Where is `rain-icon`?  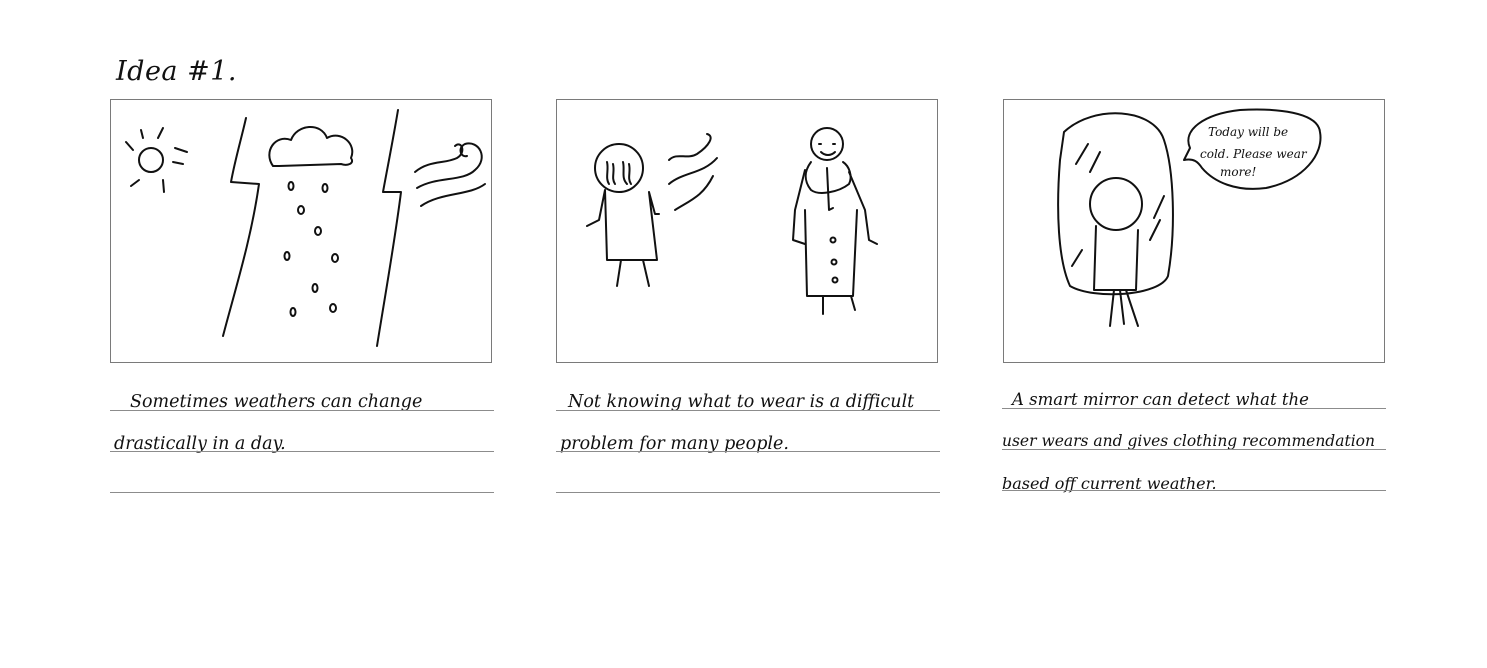
rain-icon is located at coordinates (311, 249).